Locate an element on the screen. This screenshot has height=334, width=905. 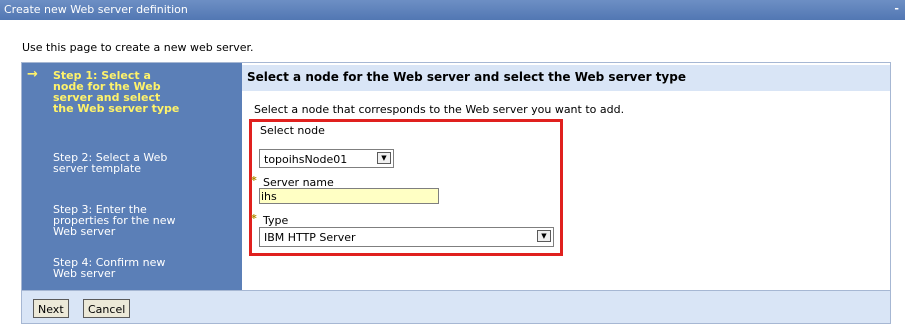
select-node-dropdown: topoihsNode01 ▼ is located at coordinates (326, 158).